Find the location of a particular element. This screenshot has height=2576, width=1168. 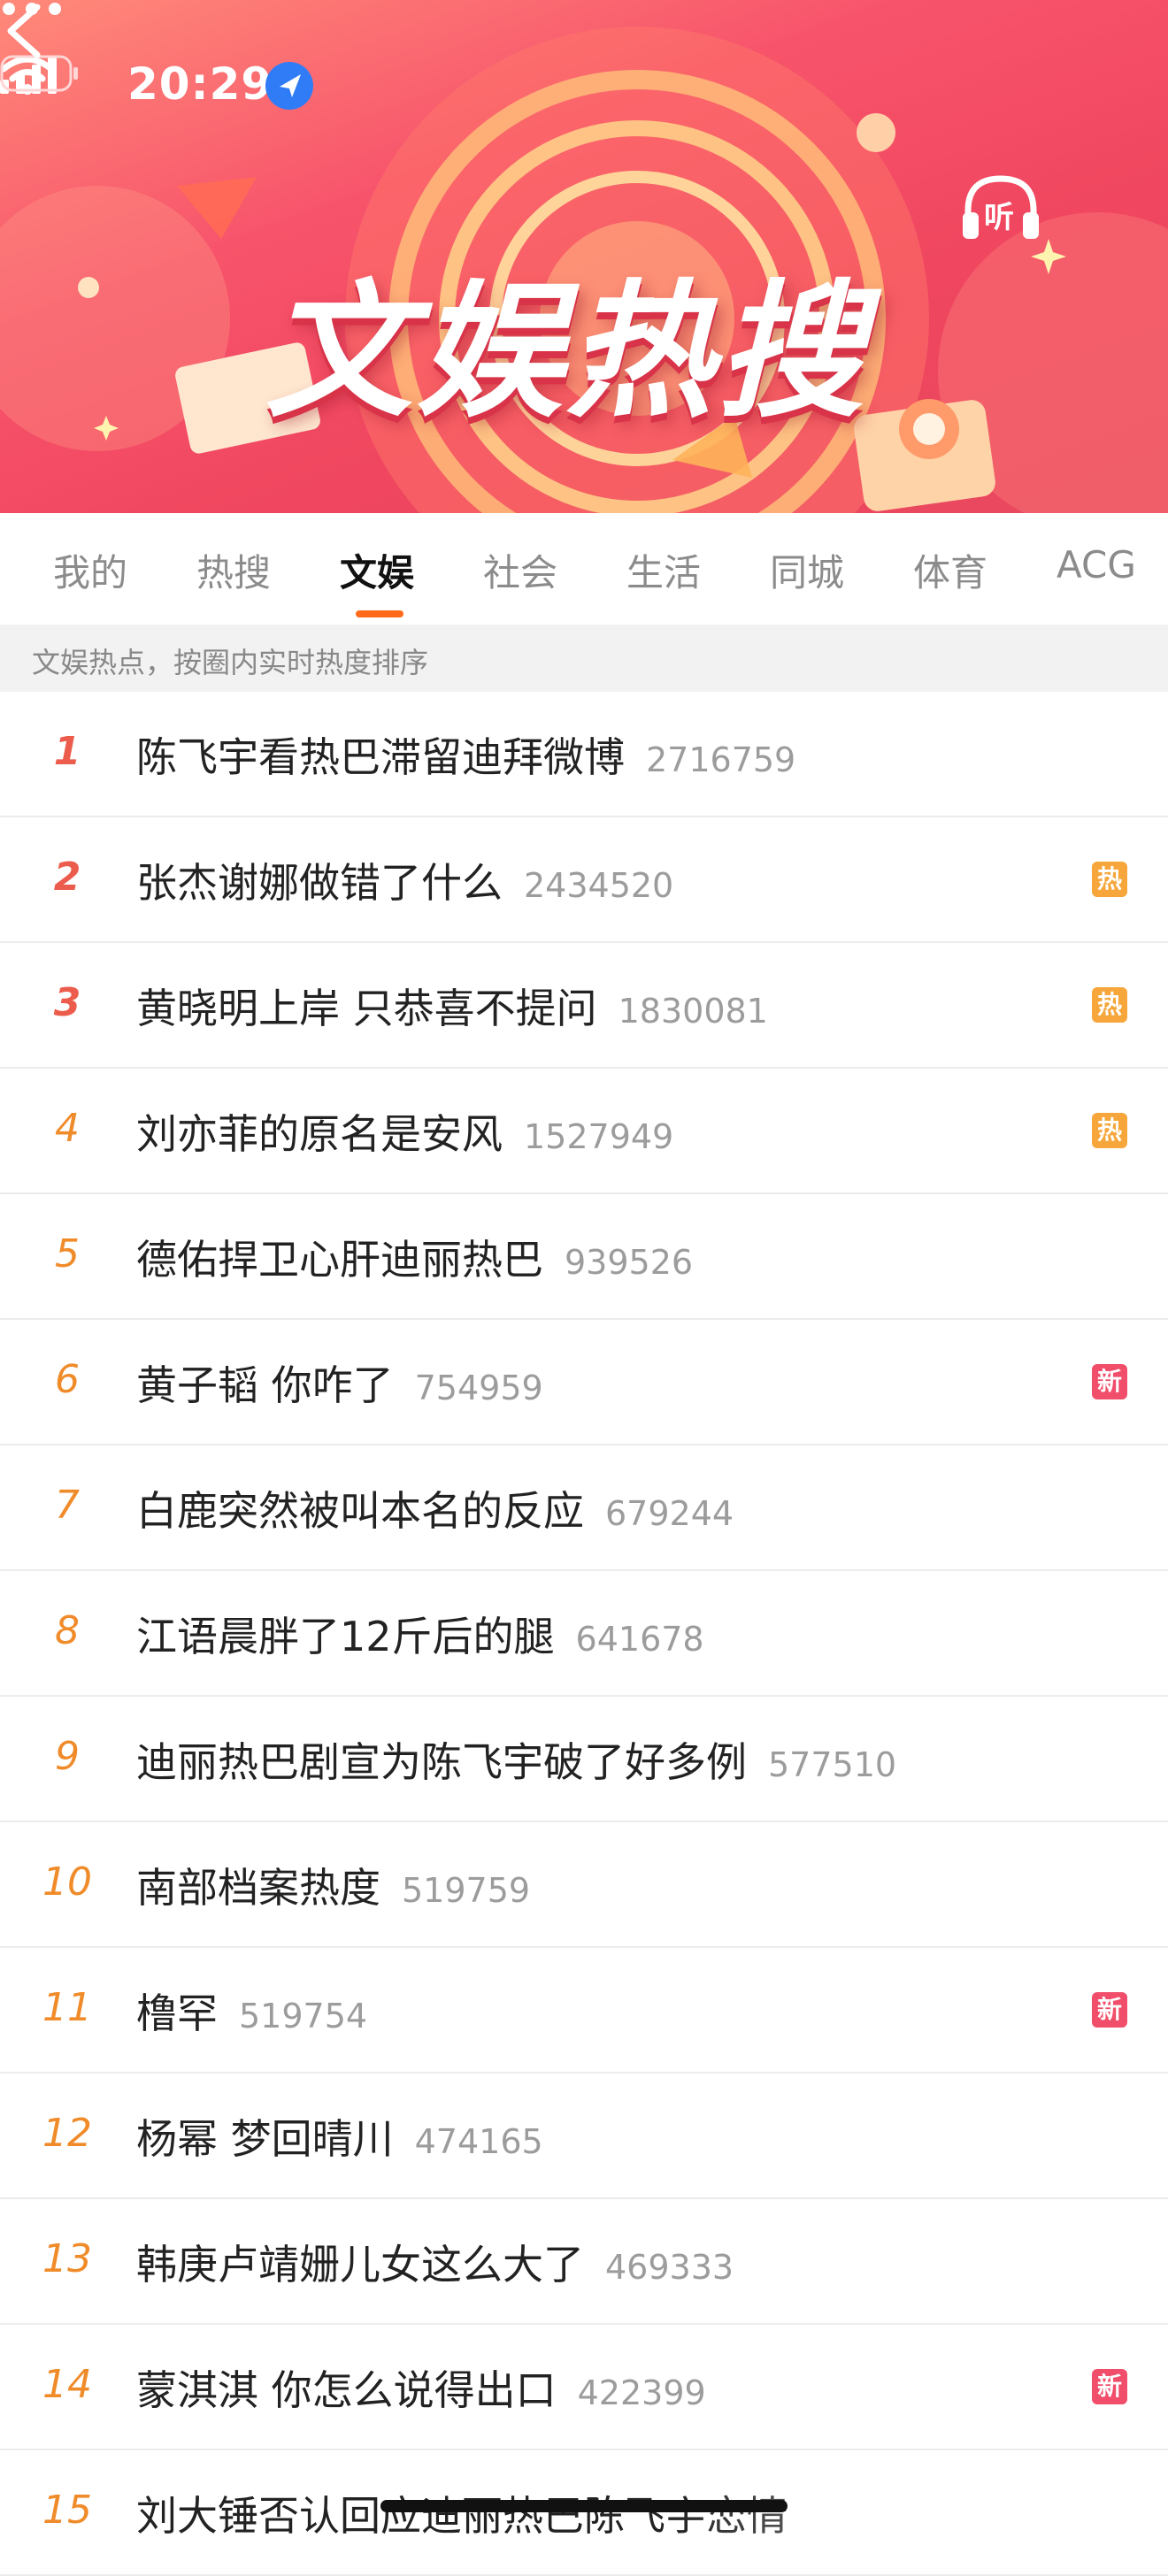

heat-value: 641678 is located at coordinates (640, 1639).